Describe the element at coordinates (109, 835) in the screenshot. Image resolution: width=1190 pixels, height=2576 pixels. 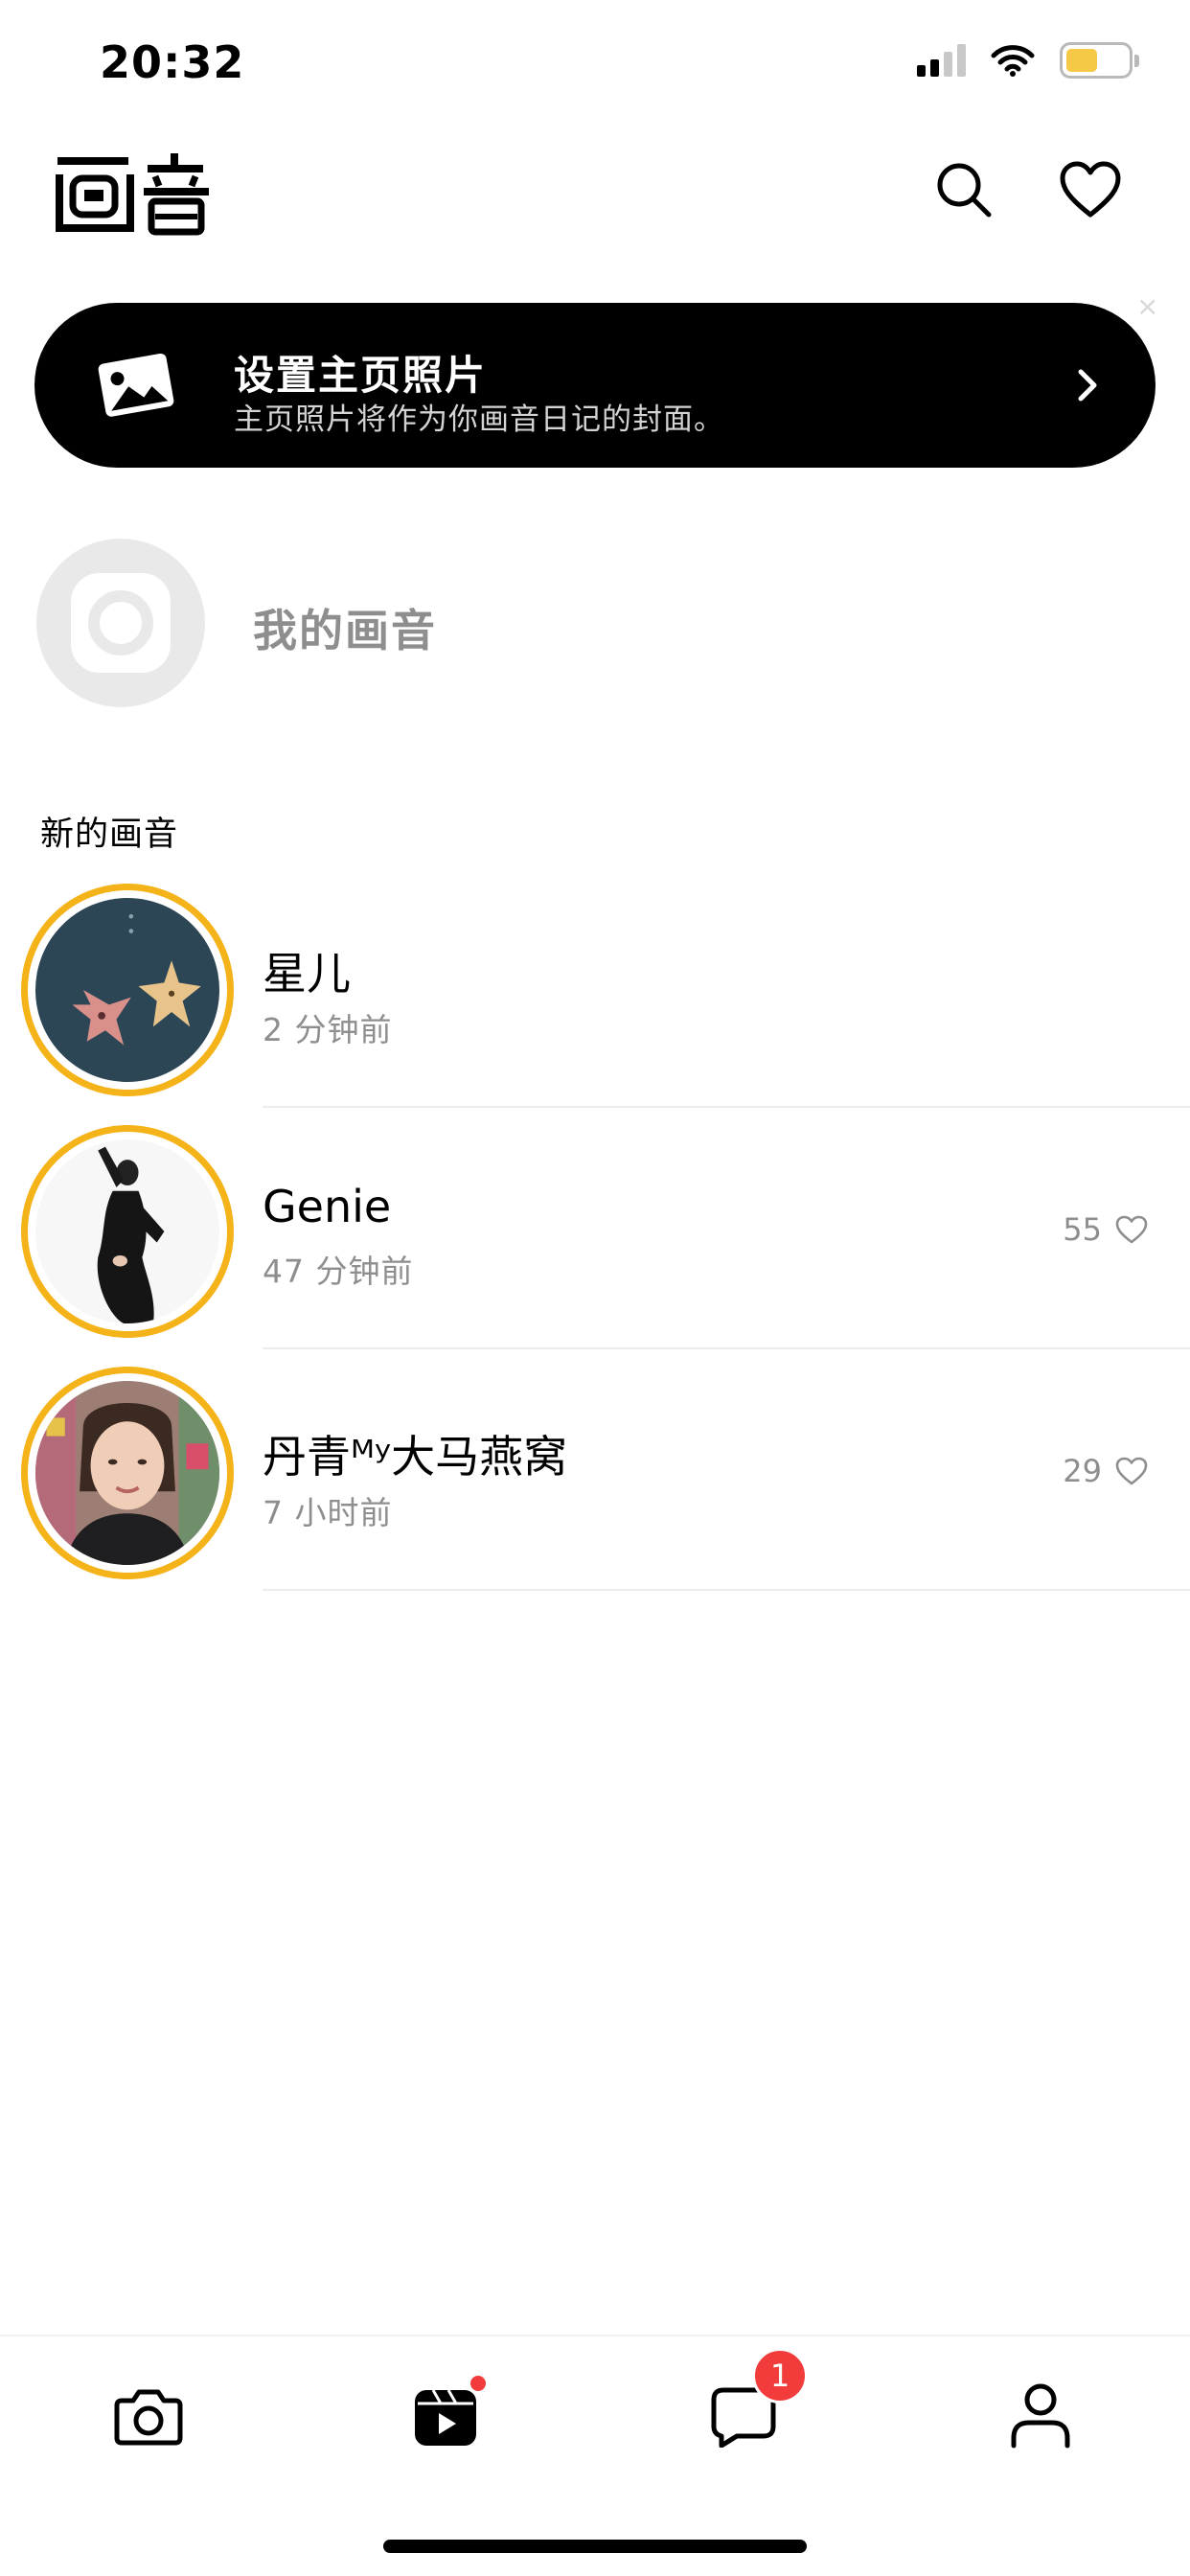
I see `section-title: 新的画音` at that location.